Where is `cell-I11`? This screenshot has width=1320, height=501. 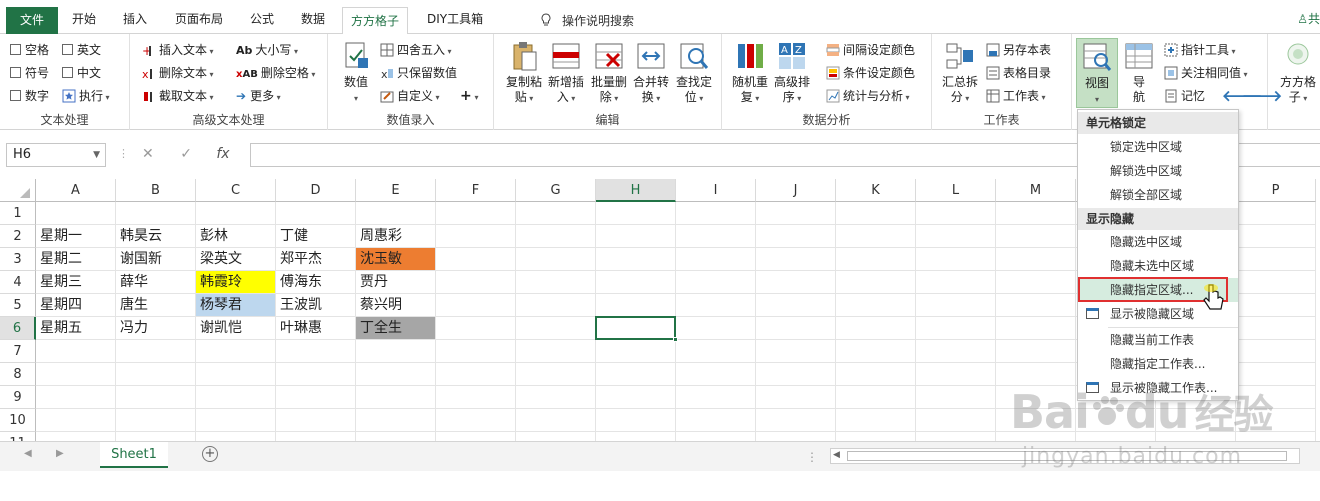 cell-I11 is located at coordinates (716, 436).